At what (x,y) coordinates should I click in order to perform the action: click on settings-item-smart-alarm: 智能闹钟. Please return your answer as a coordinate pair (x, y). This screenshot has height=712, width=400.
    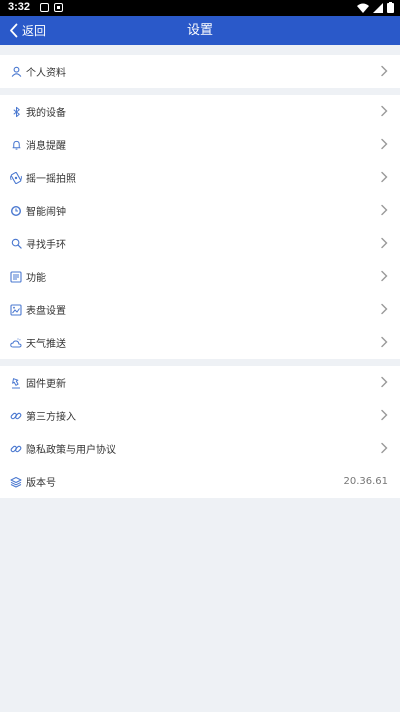
    Looking at the image, I should click on (200, 210).